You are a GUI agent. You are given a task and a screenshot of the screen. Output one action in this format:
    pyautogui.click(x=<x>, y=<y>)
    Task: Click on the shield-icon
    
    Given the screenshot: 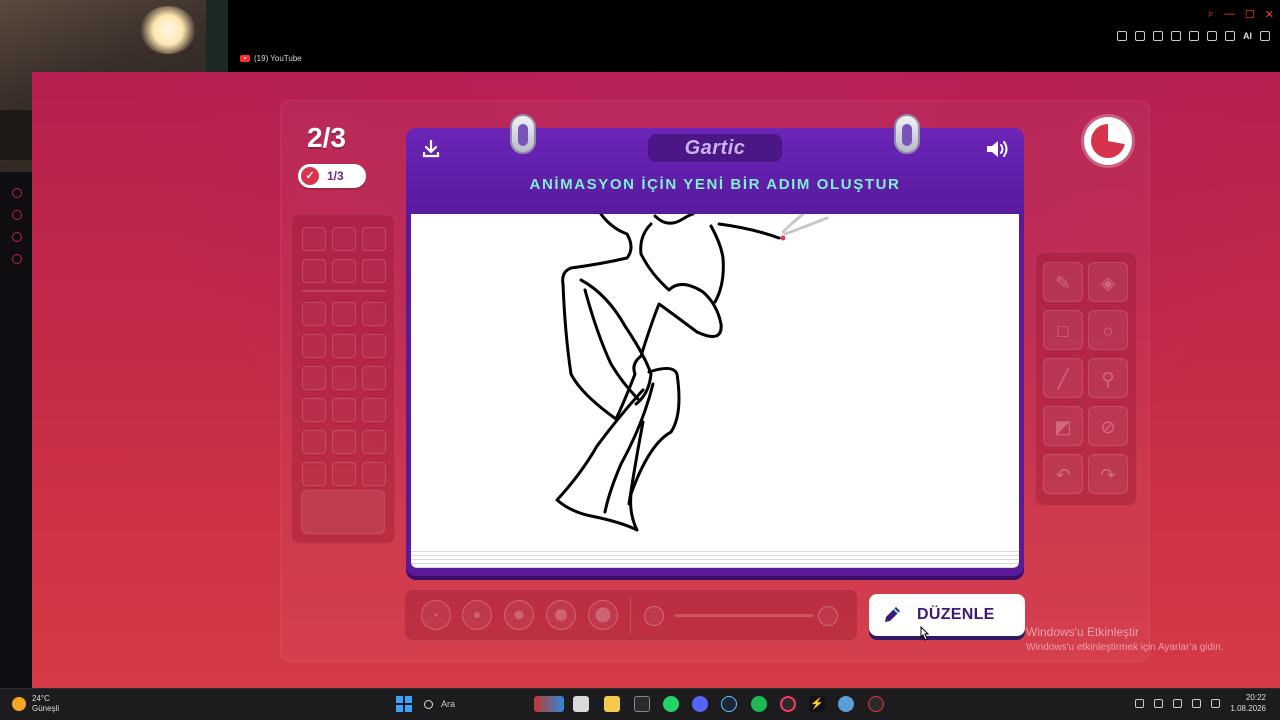 What is the action you would take?
    pyautogui.click(x=1158, y=36)
    